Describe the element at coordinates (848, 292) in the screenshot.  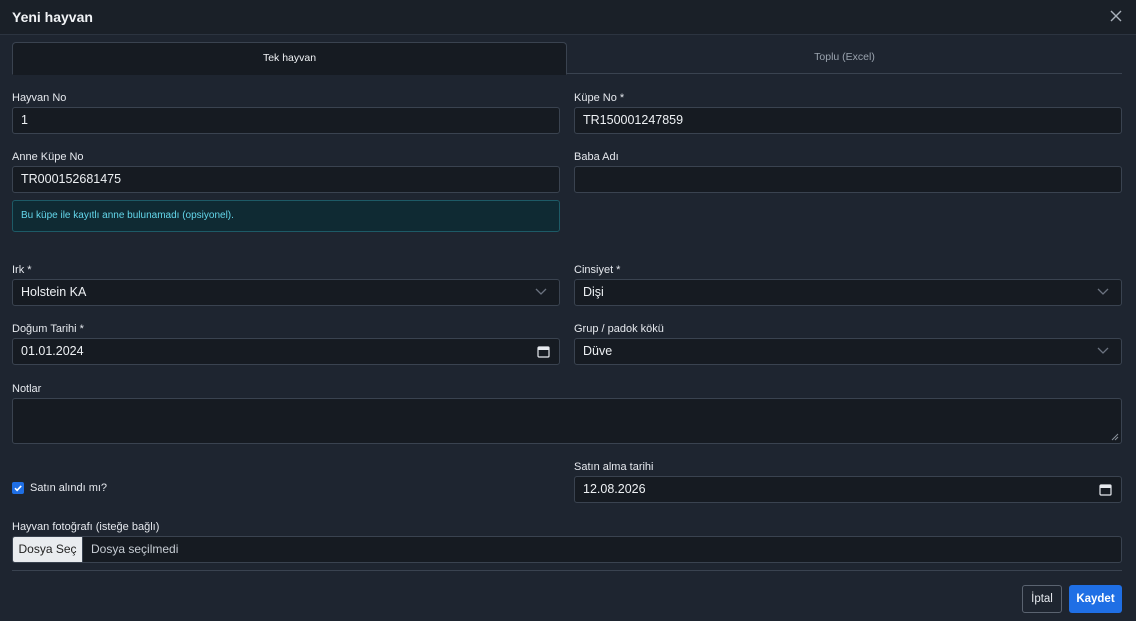
I see `cinsiyet-select: Dişi` at that location.